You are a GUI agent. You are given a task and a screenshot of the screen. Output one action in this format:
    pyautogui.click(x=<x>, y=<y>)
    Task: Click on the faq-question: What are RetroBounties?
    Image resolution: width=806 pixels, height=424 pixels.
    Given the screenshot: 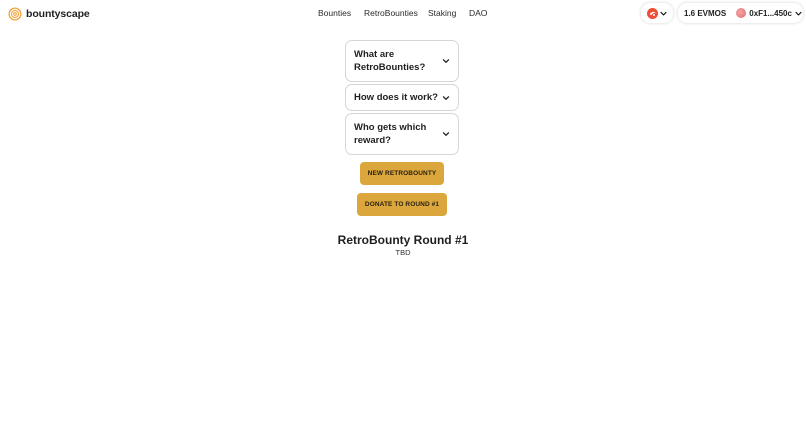 What is the action you would take?
    pyautogui.click(x=390, y=61)
    